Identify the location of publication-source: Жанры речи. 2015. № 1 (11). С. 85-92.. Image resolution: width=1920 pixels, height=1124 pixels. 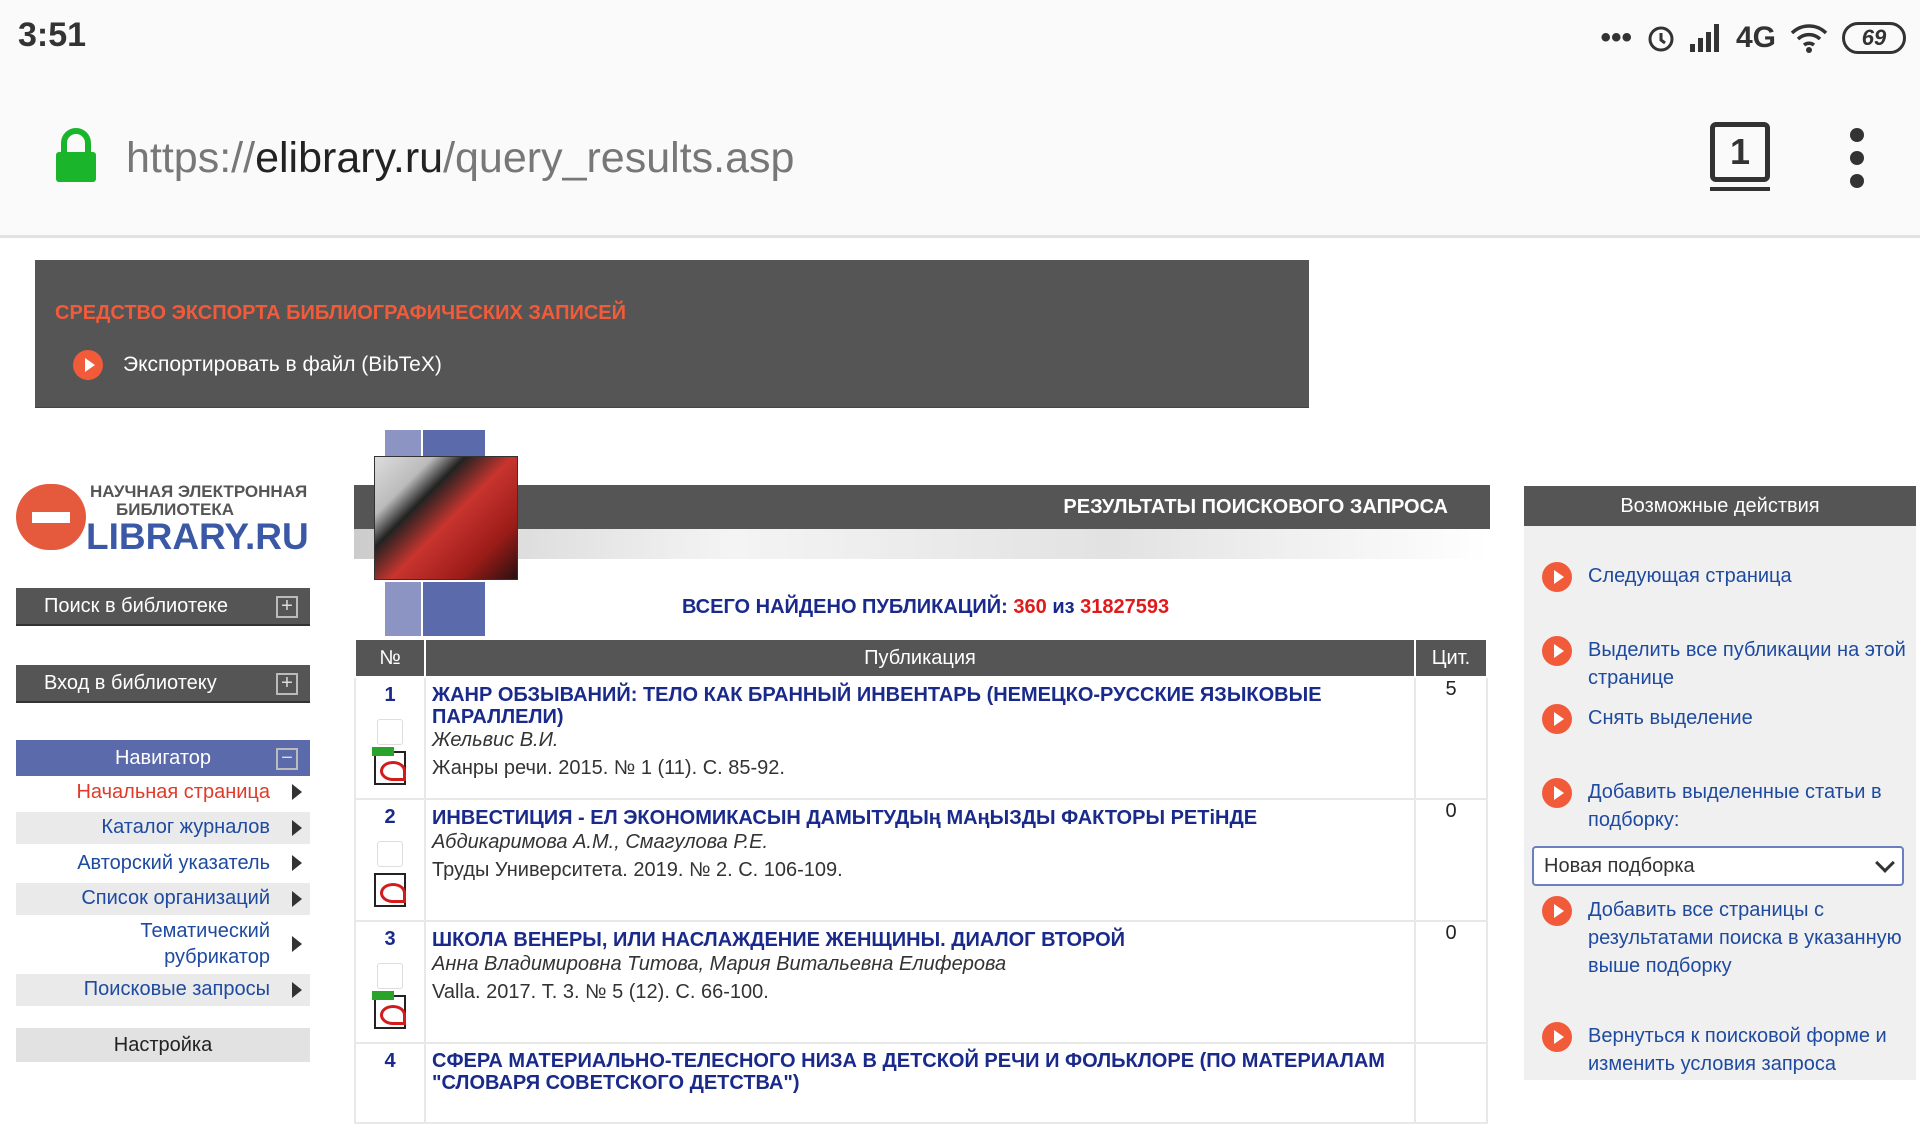
(920, 768).